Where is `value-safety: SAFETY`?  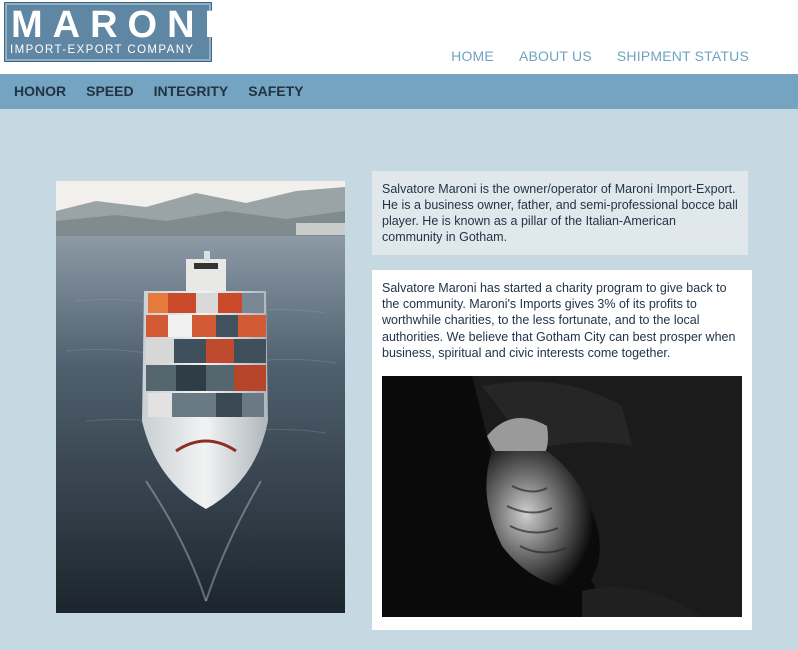
value-safety: SAFETY is located at coordinates (276, 91).